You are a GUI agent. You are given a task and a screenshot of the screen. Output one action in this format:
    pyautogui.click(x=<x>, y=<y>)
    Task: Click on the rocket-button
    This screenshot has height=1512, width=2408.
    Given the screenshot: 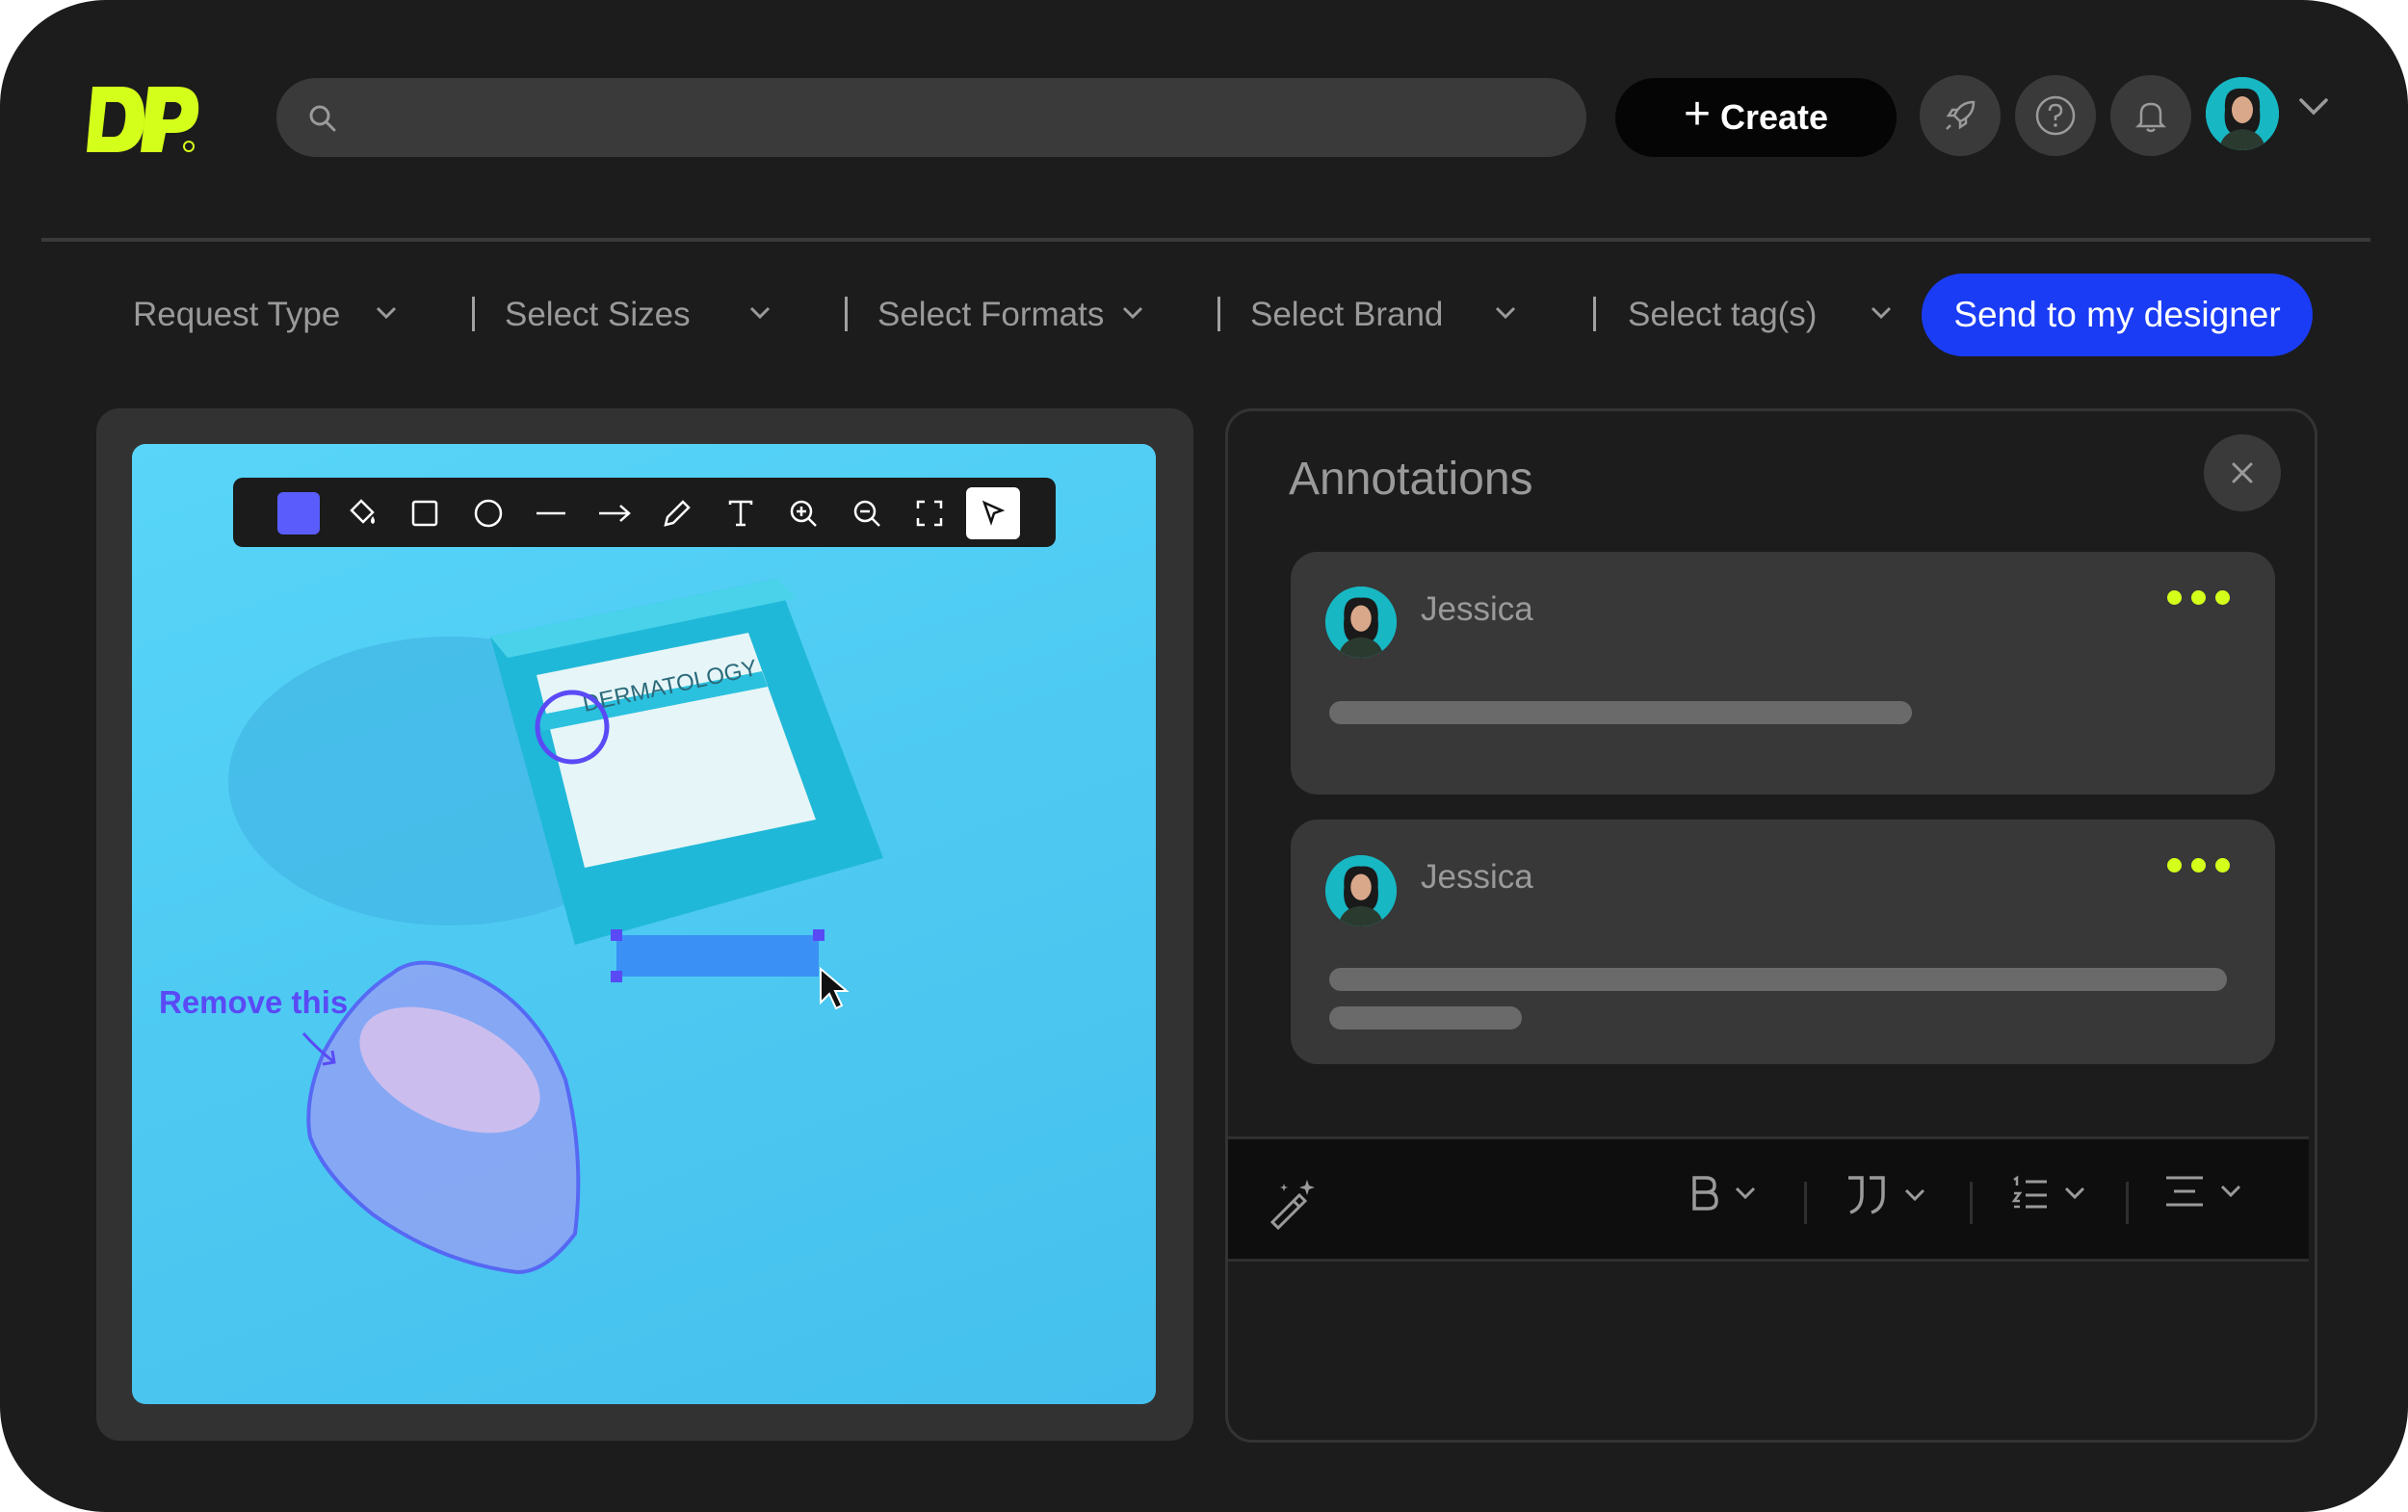 What is the action you would take?
    pyautogui.click(x=1960, y=115)
    